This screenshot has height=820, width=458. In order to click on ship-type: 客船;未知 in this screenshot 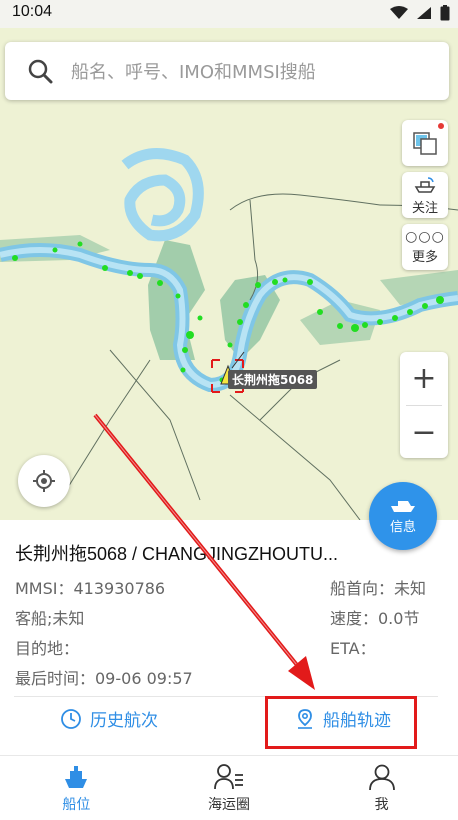, I will do `click(50, 618)`.